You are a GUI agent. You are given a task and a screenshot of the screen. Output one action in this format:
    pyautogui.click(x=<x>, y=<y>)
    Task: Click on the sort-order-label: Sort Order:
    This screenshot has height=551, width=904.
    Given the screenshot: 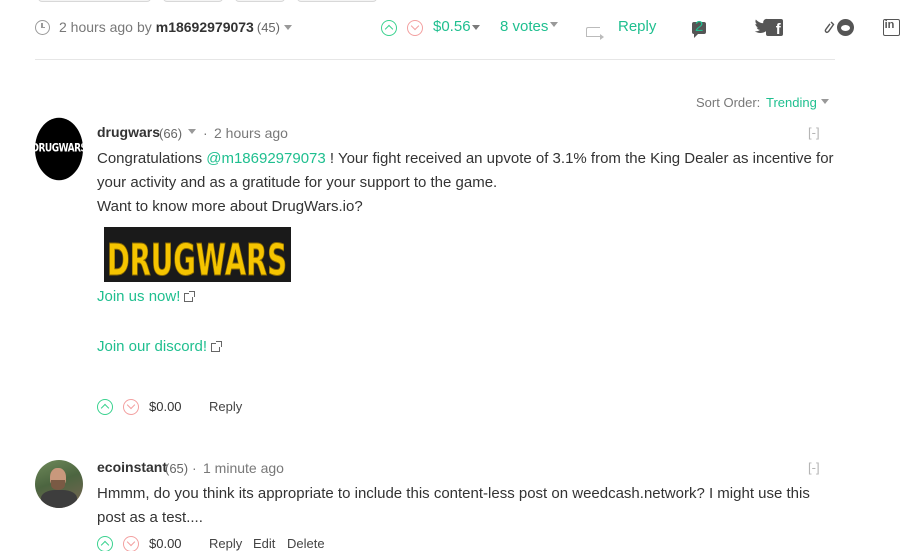 What is the action you would take?
    pyautogui.click(x=728, y=102)
    